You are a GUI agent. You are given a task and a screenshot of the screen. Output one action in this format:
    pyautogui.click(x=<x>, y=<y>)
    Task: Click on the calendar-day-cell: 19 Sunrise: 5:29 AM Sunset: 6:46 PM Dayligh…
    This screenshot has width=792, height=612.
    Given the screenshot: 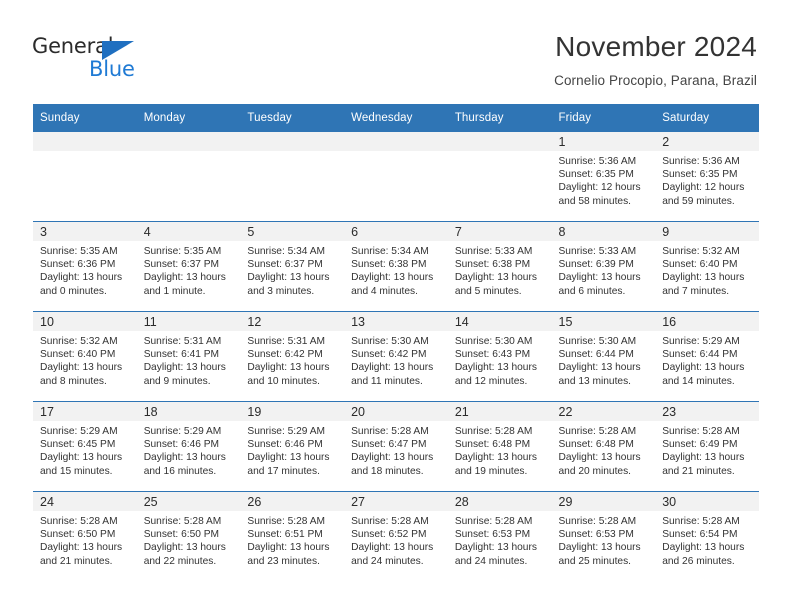 What is the action you would take?
    pyautogui.click(x=292, y=446)
    